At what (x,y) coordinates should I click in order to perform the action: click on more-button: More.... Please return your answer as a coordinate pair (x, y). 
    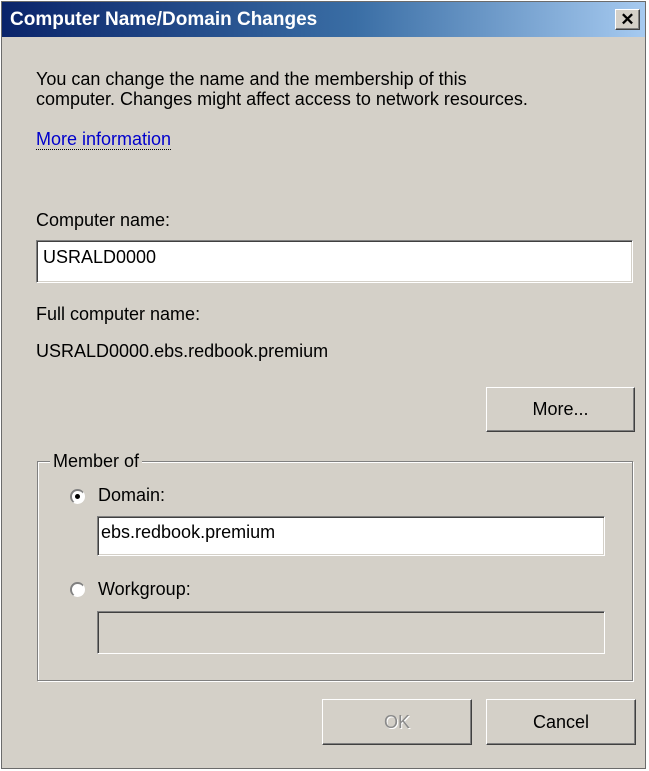
    Looking at the image, I should click on (560, 409).